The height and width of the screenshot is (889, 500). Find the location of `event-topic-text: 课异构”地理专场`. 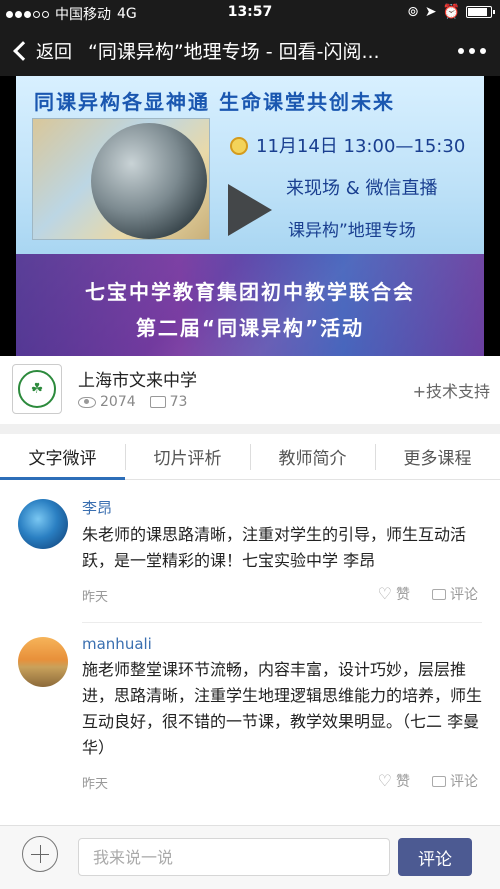

event-topic-text: 课异构”地理专场 is located at coordinates (352, 231).